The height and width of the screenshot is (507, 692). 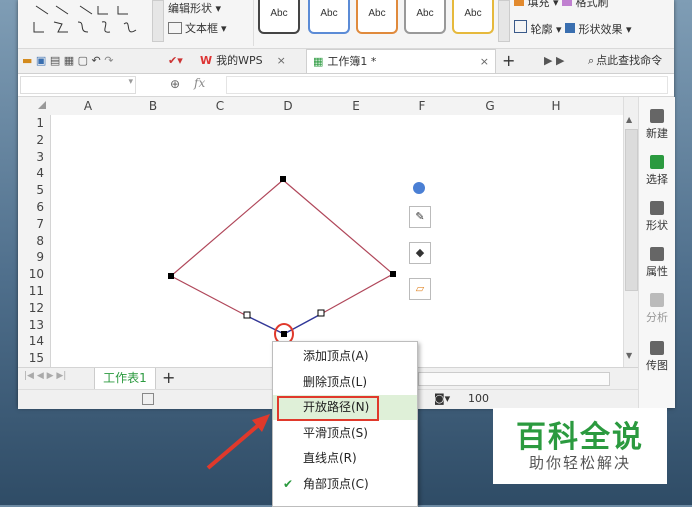 I want to click on row-header-cell: 7, so click(x=31, y=224).